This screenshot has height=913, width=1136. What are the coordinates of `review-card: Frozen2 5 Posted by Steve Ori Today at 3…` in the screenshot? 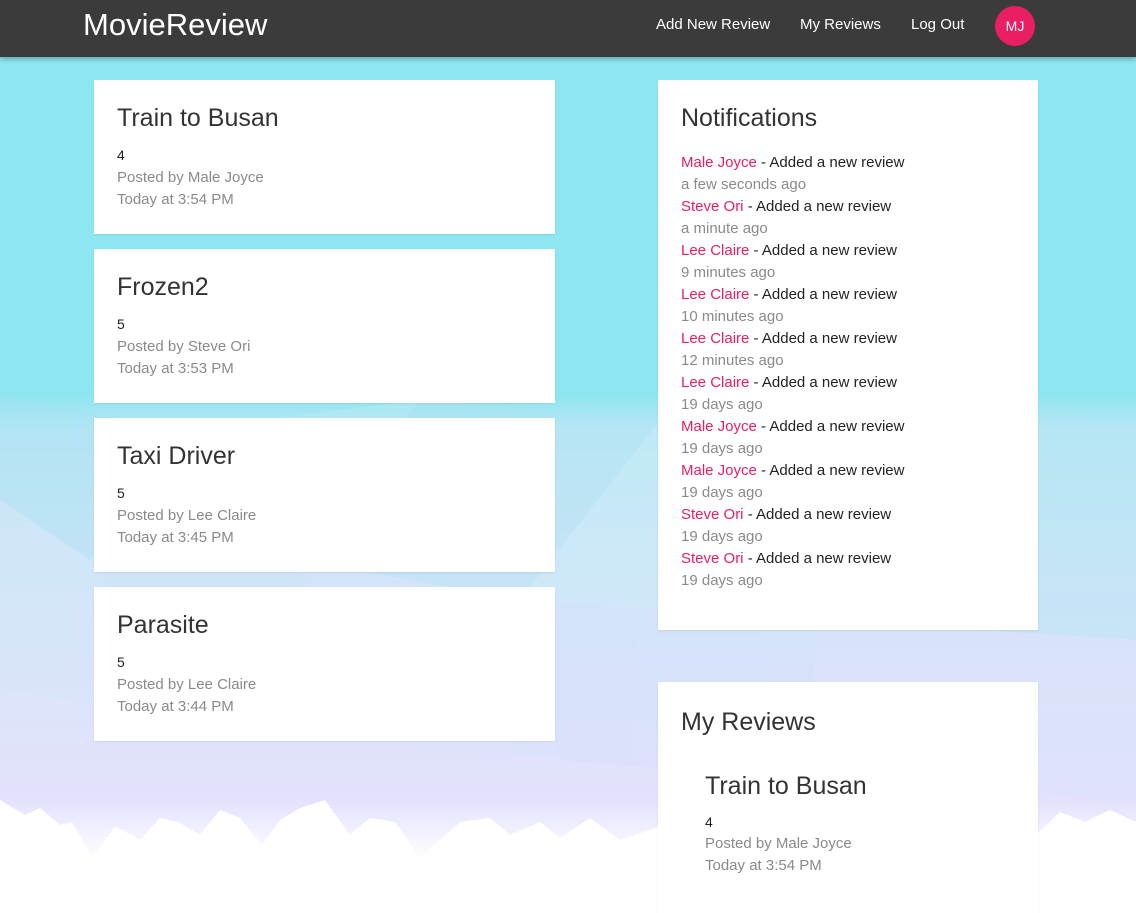 It's located at (324, 326).